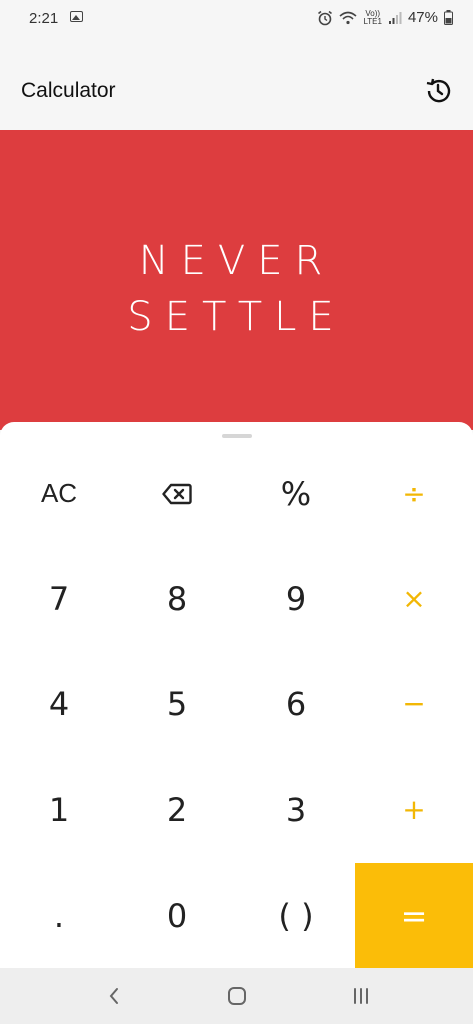 This screenshot has height=1024, width=473. I want to click on back-button, so click(114, 996).